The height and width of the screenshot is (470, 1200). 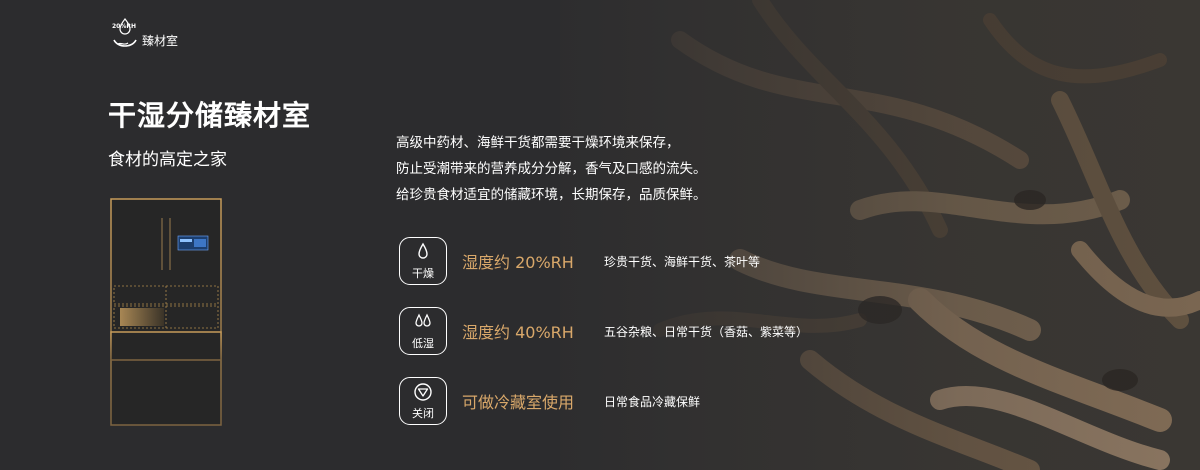 What do you see at coordinates (166, 312) in the screenshot?
I see `refrigerator-illustration` at bounding box center [166, 312].